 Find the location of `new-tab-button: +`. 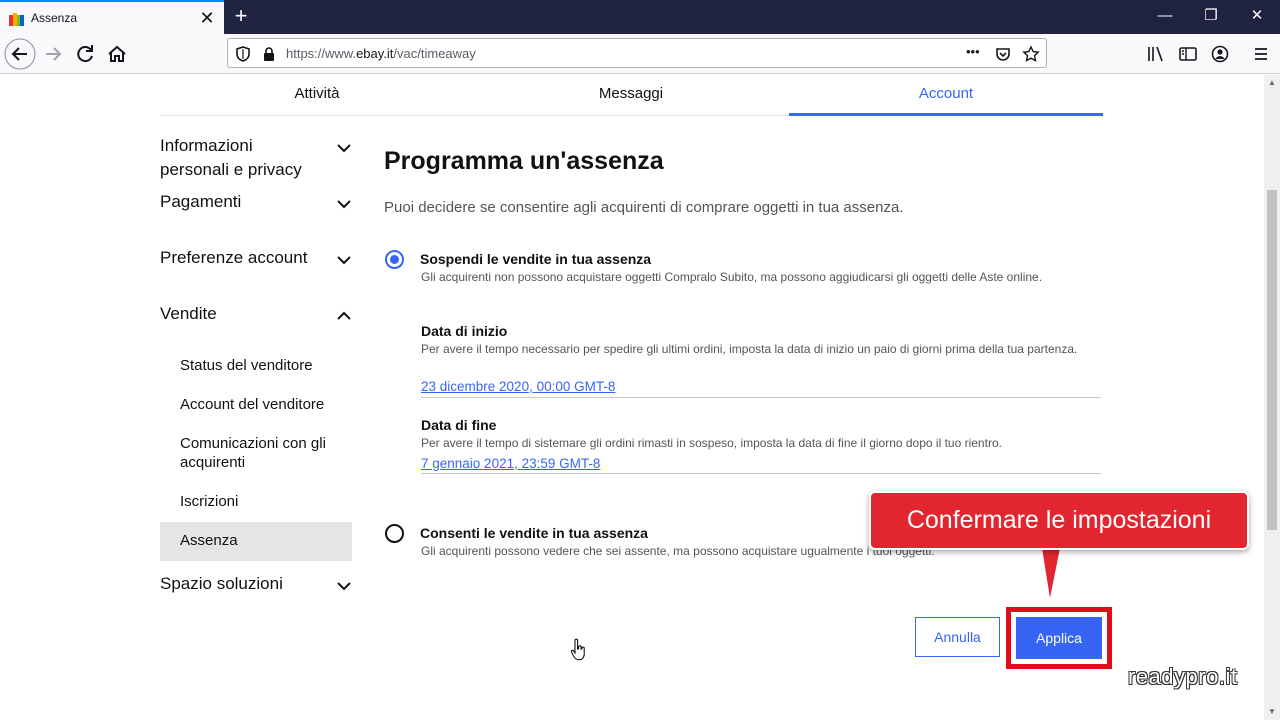

new-tab-button: + is located at coordinates (241, 16).